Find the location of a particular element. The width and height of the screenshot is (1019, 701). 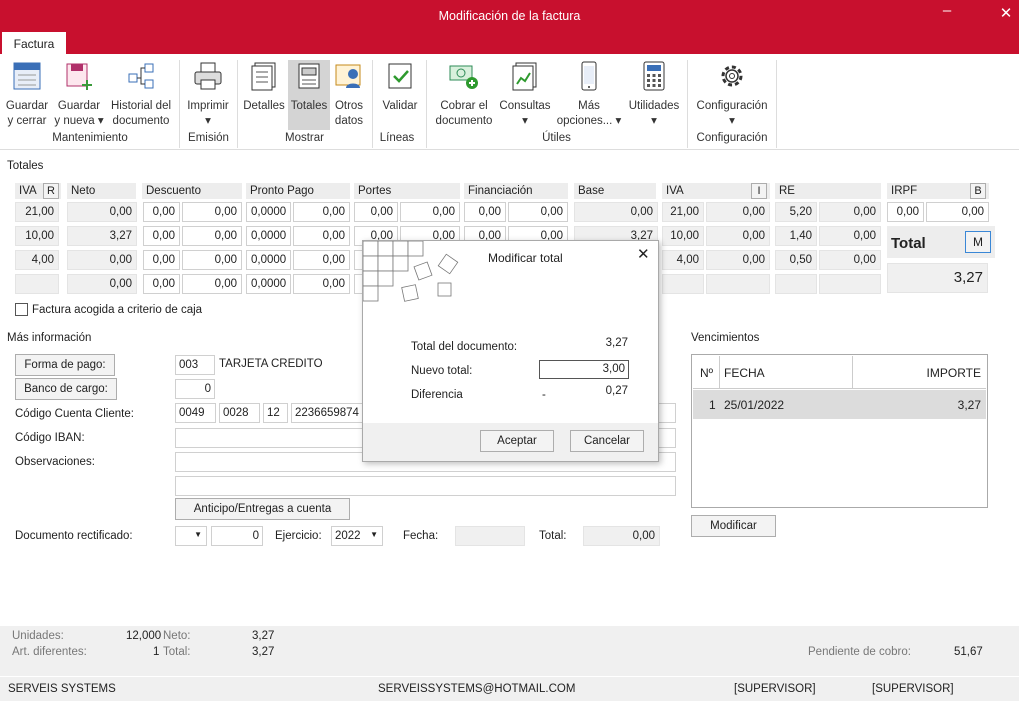

guardar-nueva-l1: Guardar is located at coordinates (79, 106).